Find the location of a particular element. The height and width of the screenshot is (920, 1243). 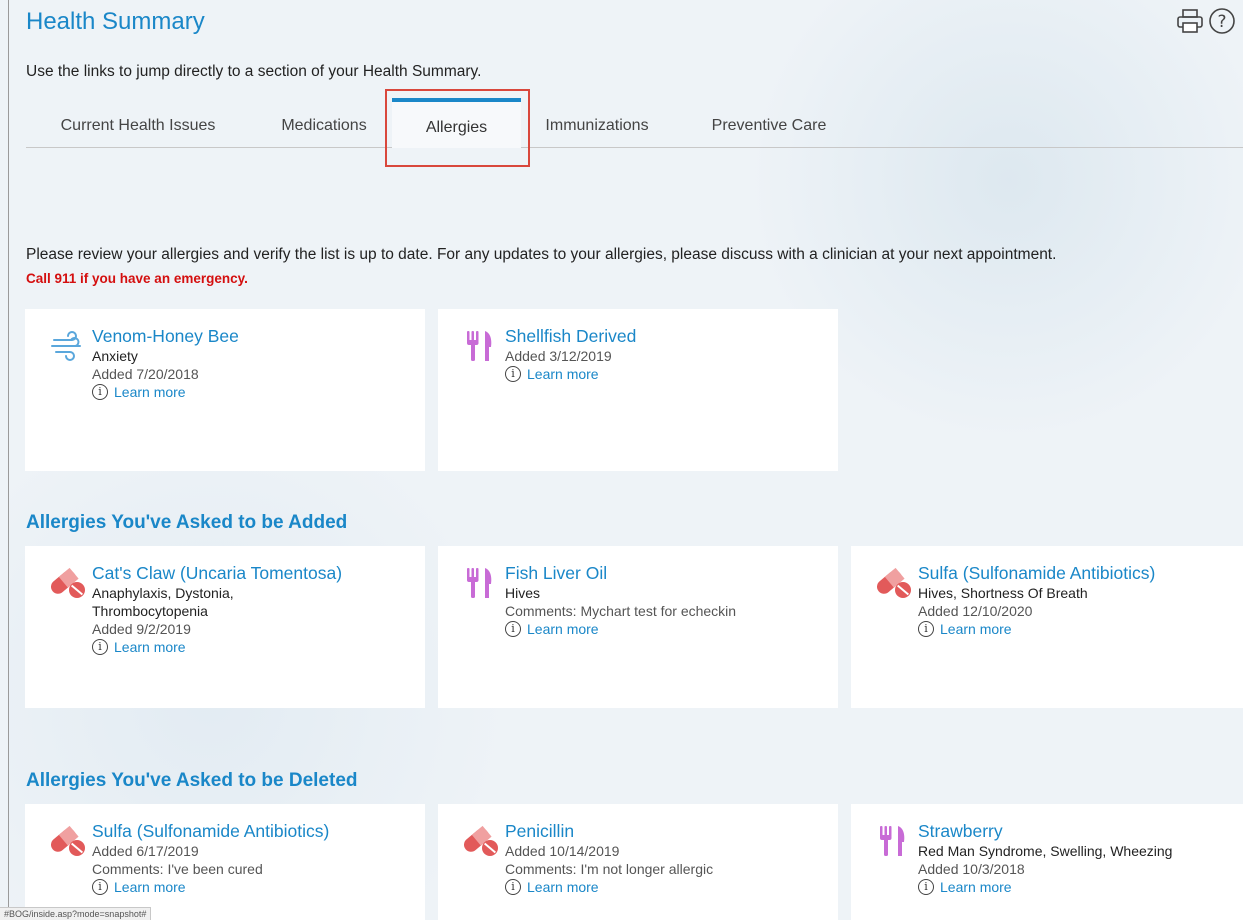

print-button is located at coordinates (1190, 21).